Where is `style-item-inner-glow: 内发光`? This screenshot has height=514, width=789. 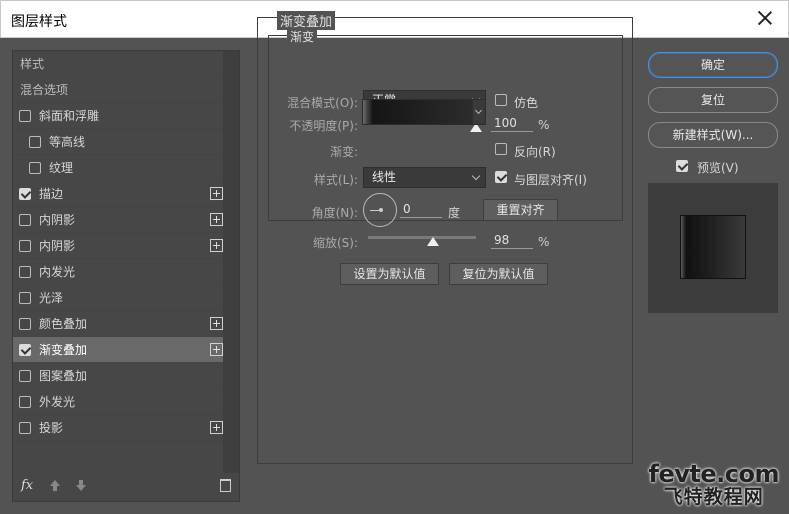
style-item-inner-glow: 内发光 is located at coordinates (118, 272).